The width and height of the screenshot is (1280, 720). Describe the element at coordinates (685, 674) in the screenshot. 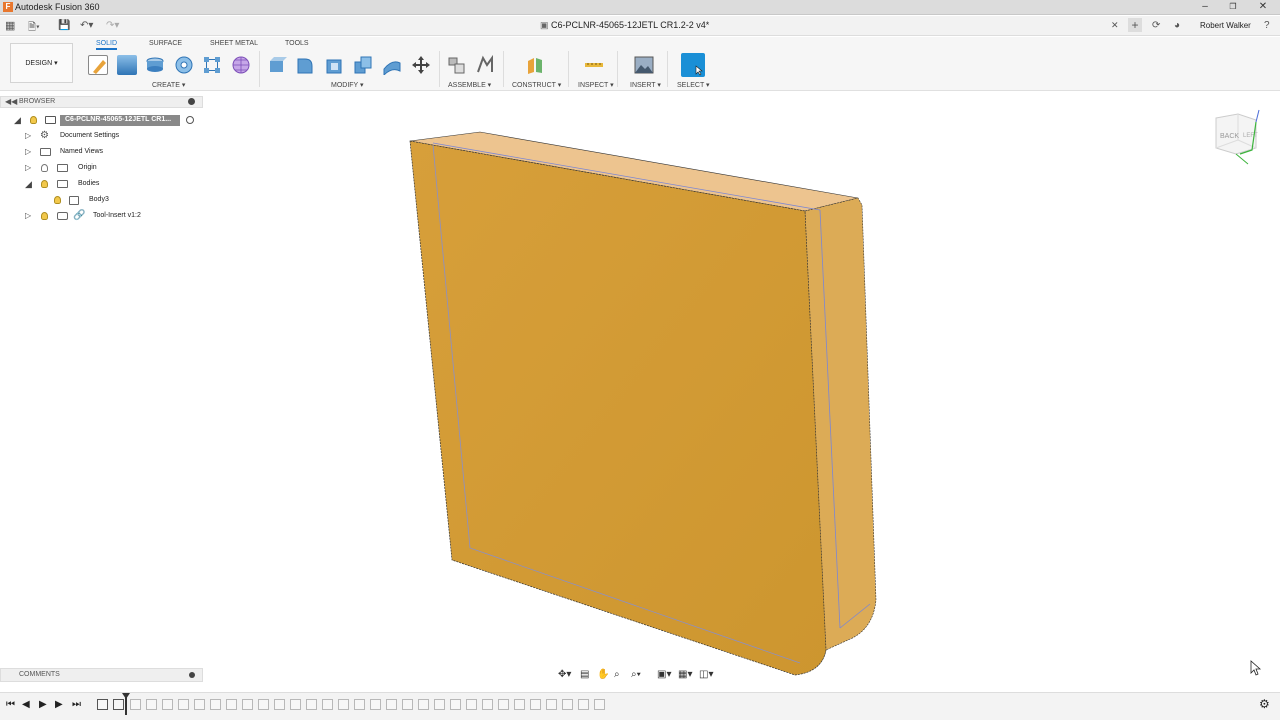

I see `grid-settings-icon: ▦▾` at that location.